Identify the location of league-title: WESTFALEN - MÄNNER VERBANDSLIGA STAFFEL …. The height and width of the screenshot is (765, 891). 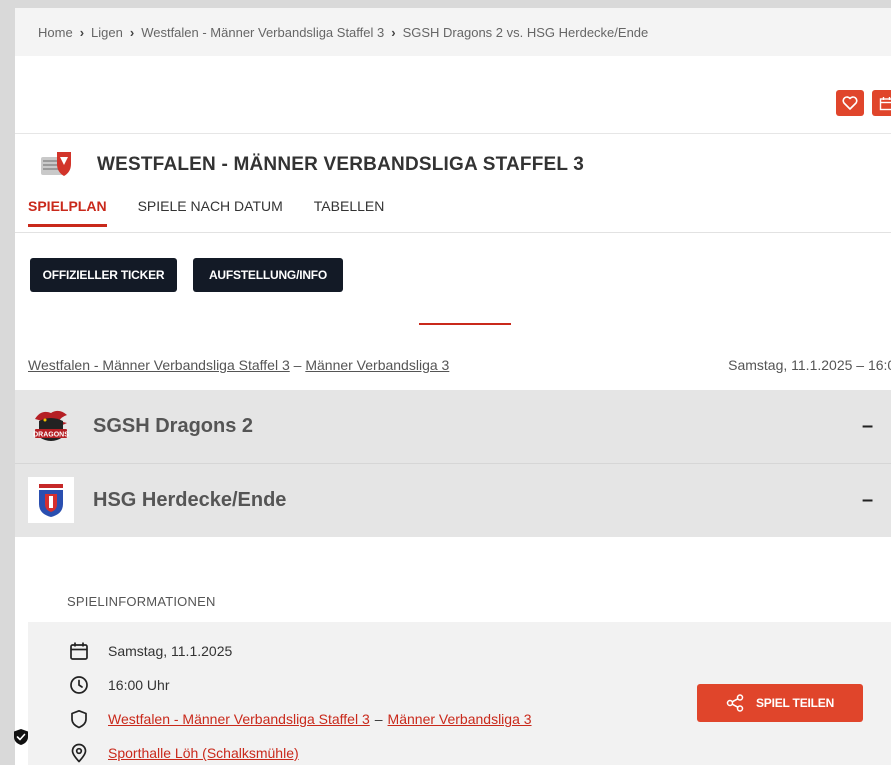
(341, 164).